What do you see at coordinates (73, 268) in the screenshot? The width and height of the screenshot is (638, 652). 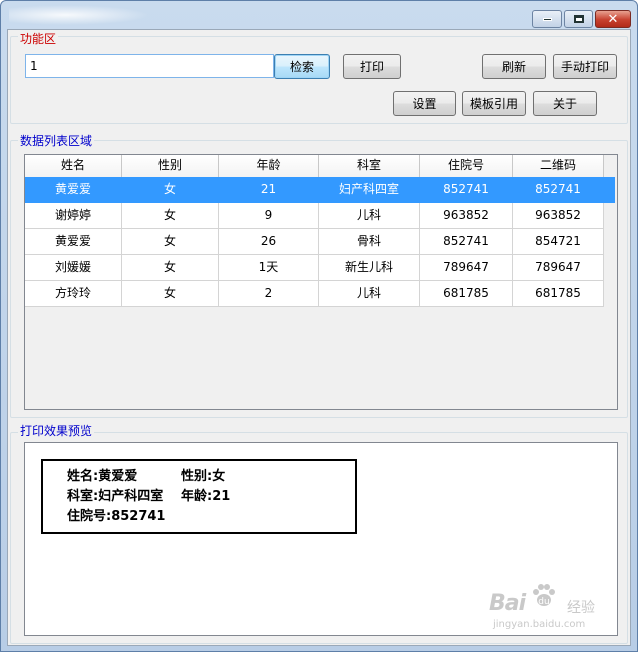 I see `cell-name: 刘媛媛` at bounding box center [73, 268].